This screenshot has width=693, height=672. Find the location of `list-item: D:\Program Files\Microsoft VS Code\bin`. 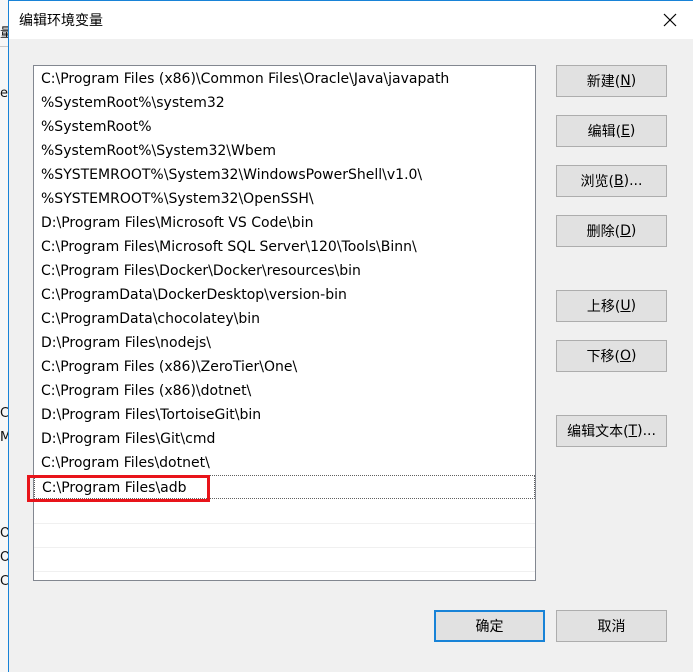

list-item: D:\Program Files\Microsoft VS Code\bin is located at coordinates (284, 223).